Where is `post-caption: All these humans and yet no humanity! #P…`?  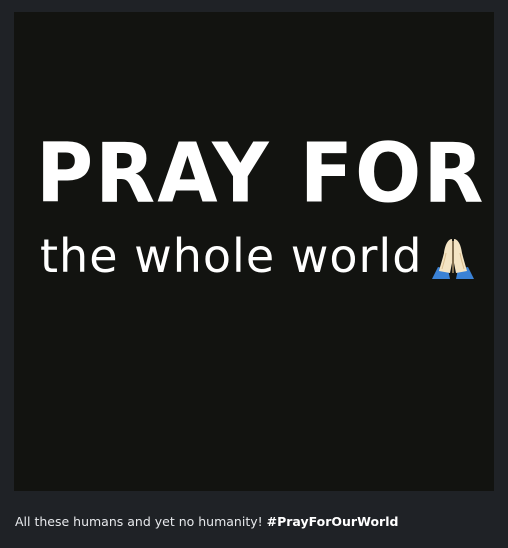
post-caption: All these humans and yet no humanity! #P… is located at coordinates (206, 521).